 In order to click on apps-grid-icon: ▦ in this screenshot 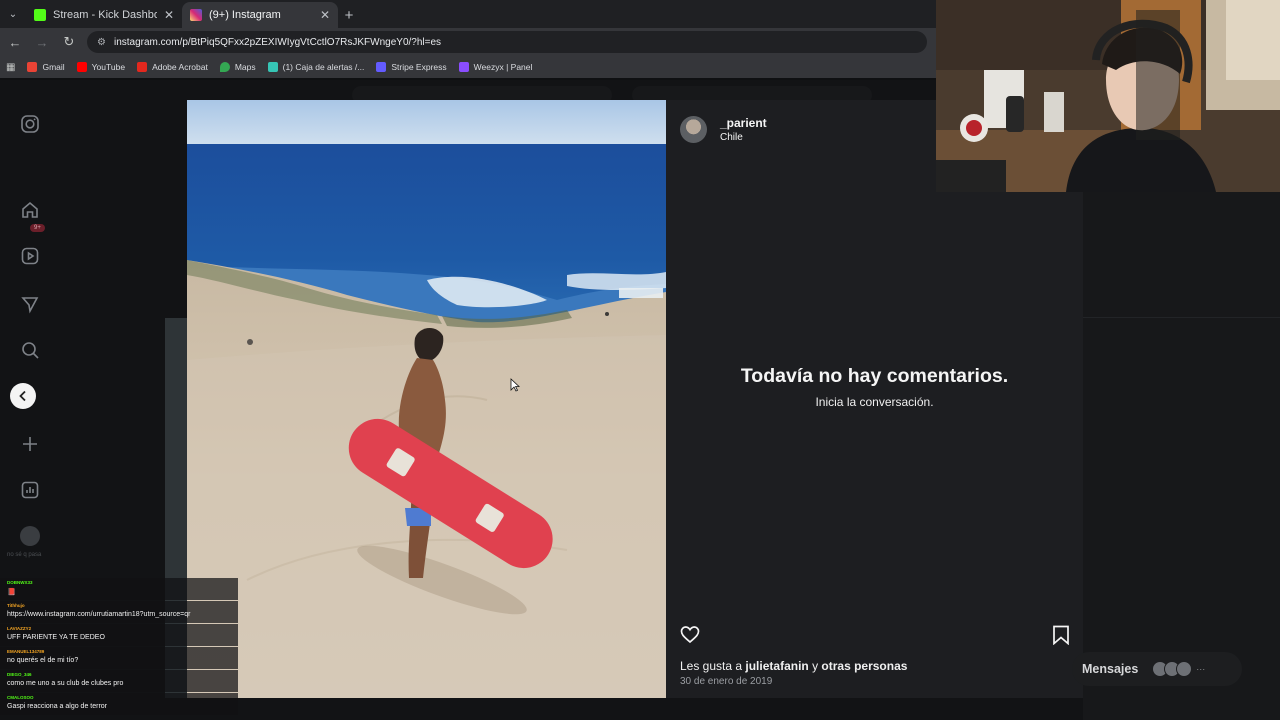, I will do `click(10, 67)`.